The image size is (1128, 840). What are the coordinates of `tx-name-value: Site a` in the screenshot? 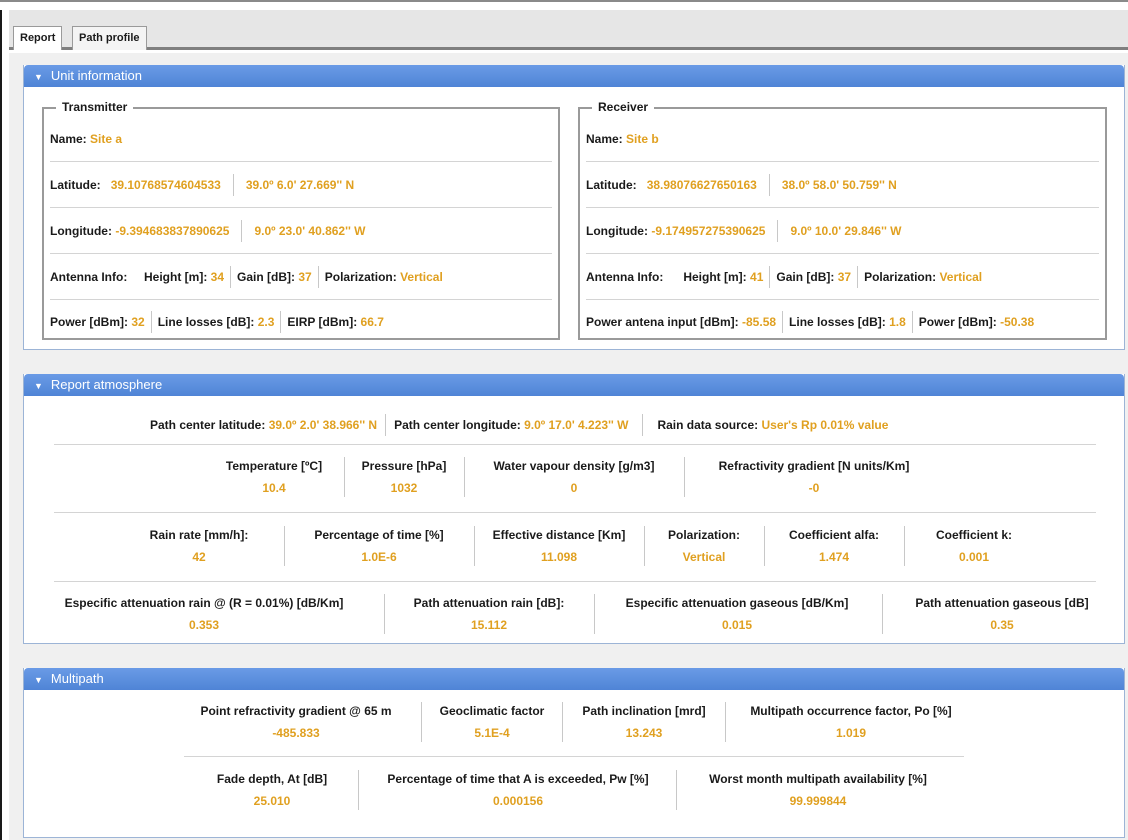 It's located at (106, 139).